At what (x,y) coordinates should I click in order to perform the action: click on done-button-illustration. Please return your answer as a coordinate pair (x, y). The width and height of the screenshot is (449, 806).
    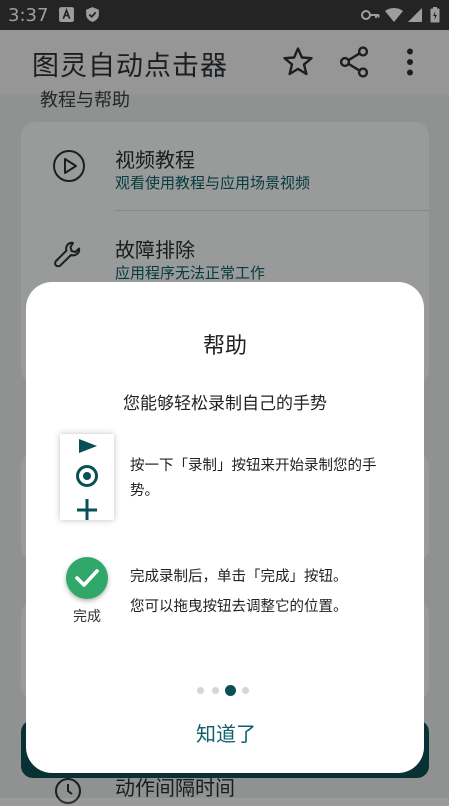
    Looking at the image, I should click on (87, 578).